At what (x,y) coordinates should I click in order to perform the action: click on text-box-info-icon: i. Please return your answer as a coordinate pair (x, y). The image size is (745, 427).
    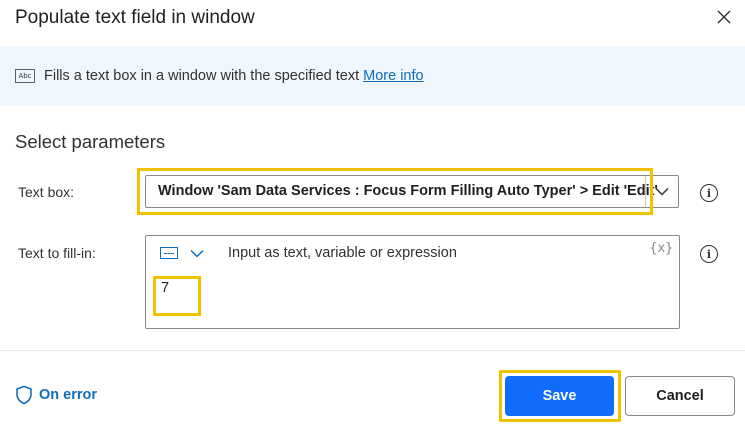
    Looking at the image, I should click on (709, 193).